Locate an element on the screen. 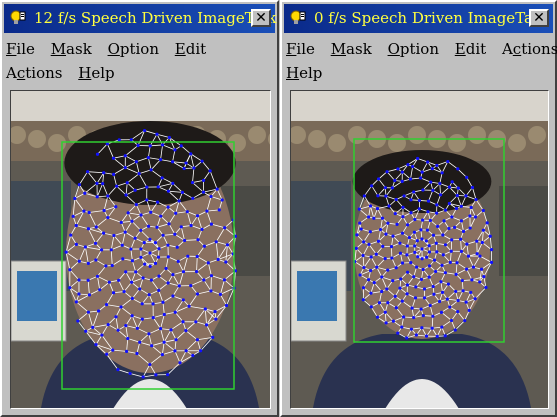 Image resolution: width=557 pixels, height=417 pixels. menu-accel: O is located at coordinates (393, 49).